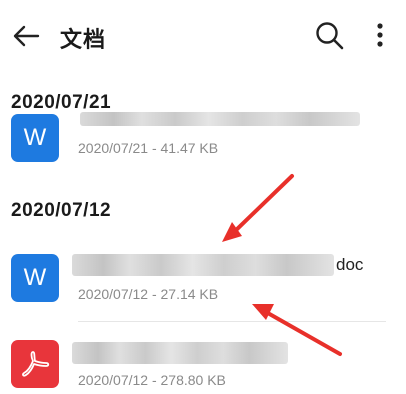 The image size is (406, 394). I want to click on more-vertical-icon, so click(380, 35).